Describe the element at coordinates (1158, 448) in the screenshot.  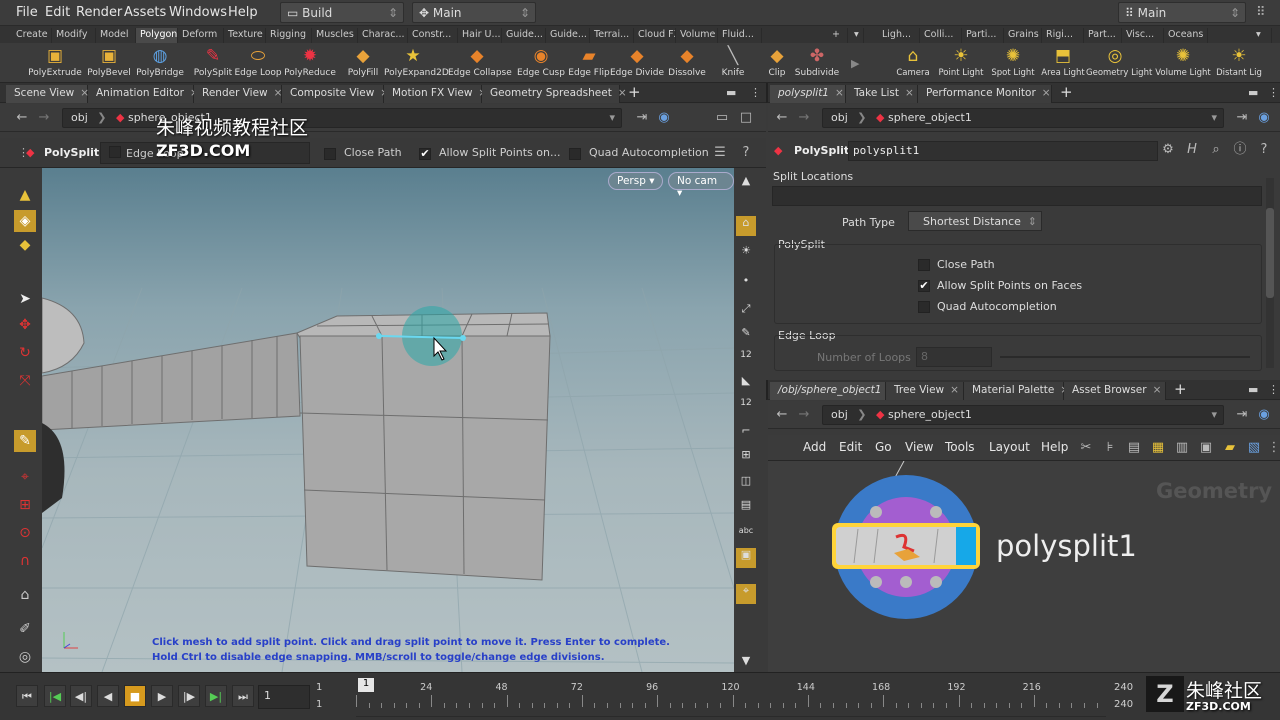
I see `grid-icon: ▦` at that location.